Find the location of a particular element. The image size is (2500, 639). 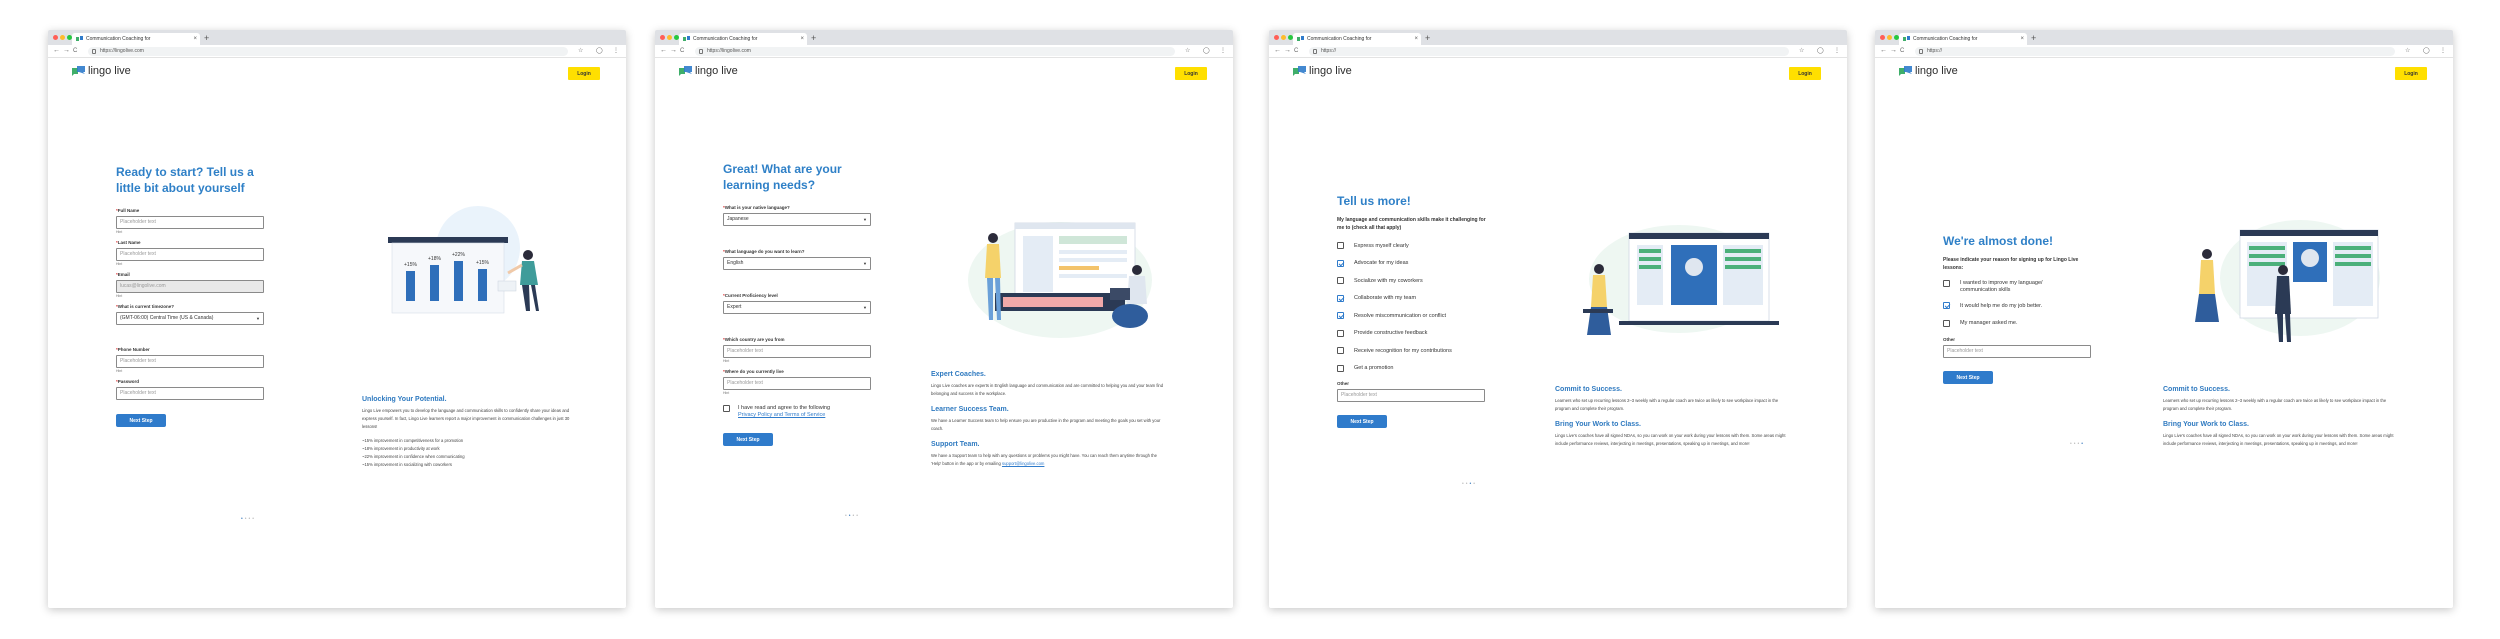

support-email-link: support@lingolive.com is located at coordinates (1023, 463).